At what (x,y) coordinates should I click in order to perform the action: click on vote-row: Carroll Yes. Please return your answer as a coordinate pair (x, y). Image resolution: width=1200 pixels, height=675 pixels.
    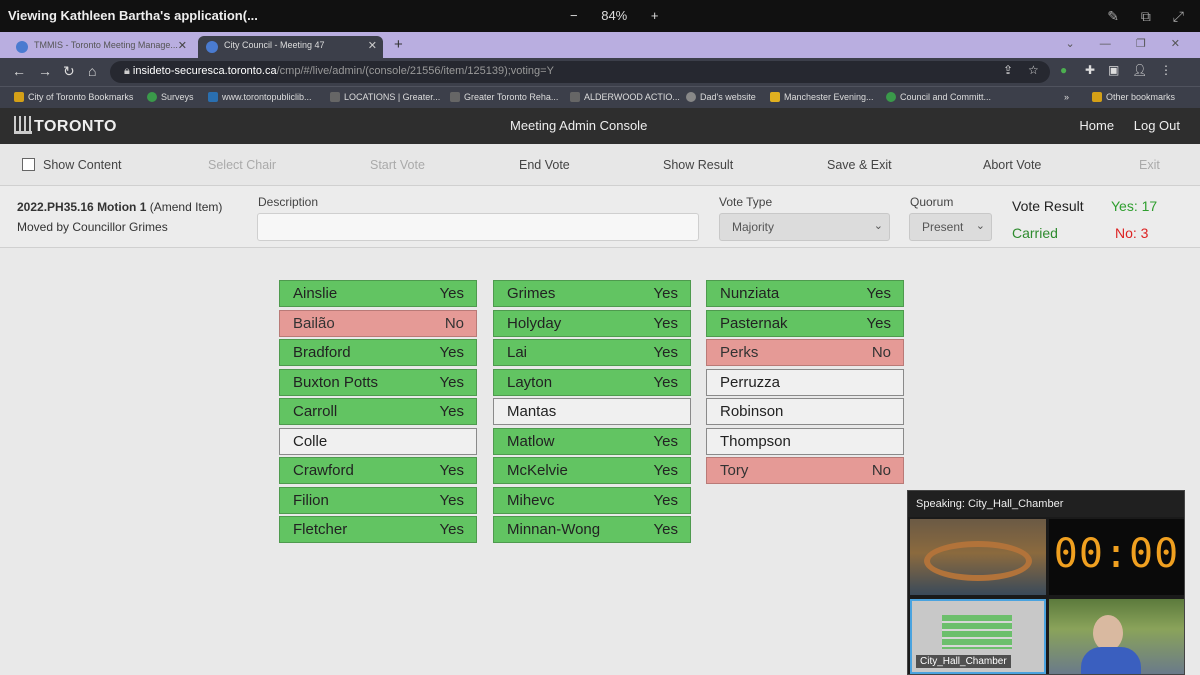
    Looking at the image, I should click on (378, 411).